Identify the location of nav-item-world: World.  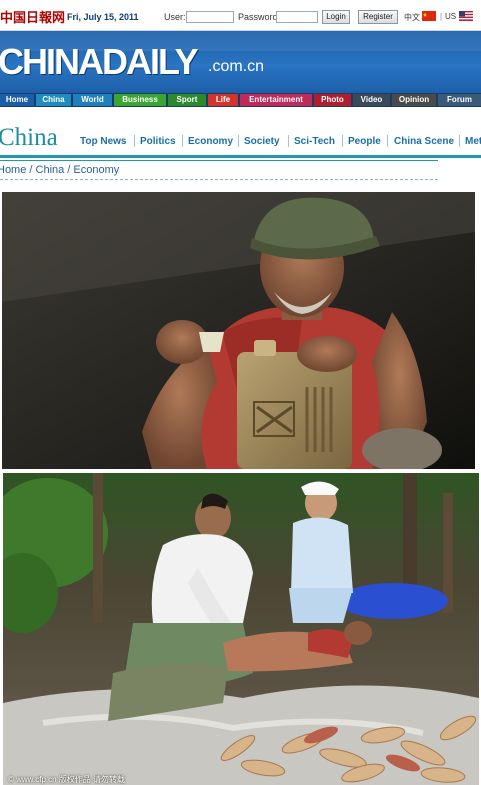
(92, 100).